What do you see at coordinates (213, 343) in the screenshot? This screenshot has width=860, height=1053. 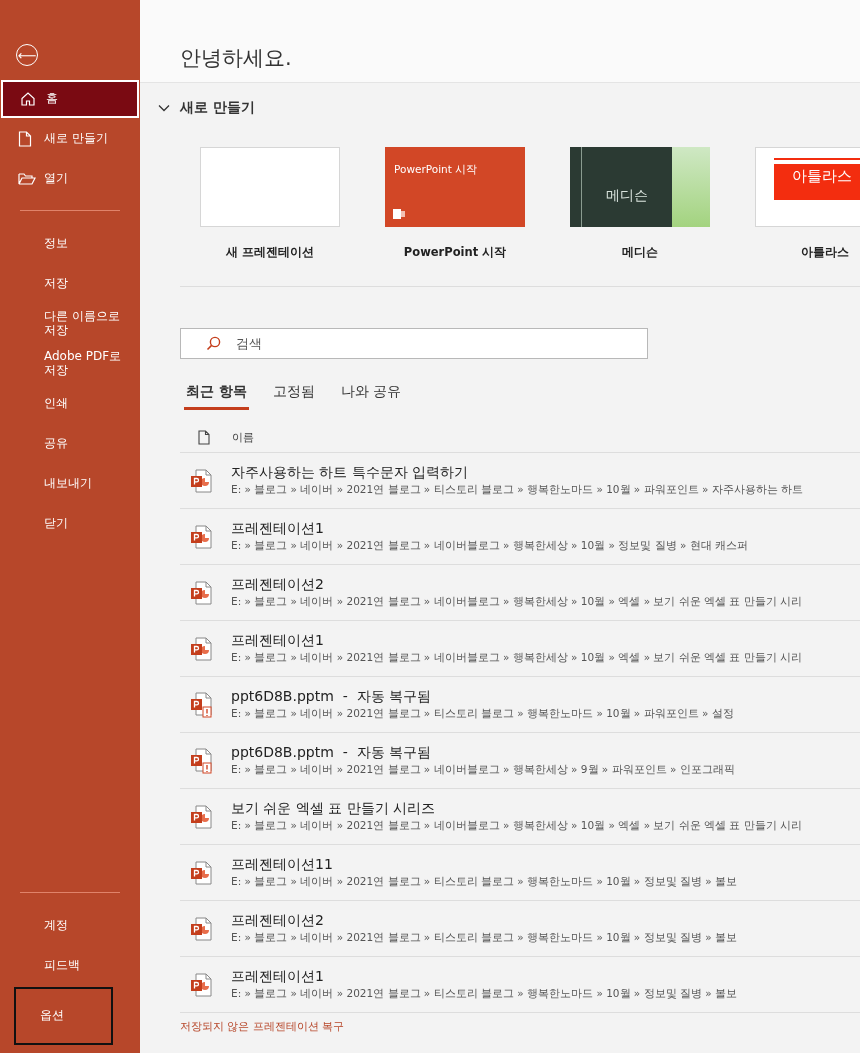 I see `search-icon` at bounding box center [213, 343].